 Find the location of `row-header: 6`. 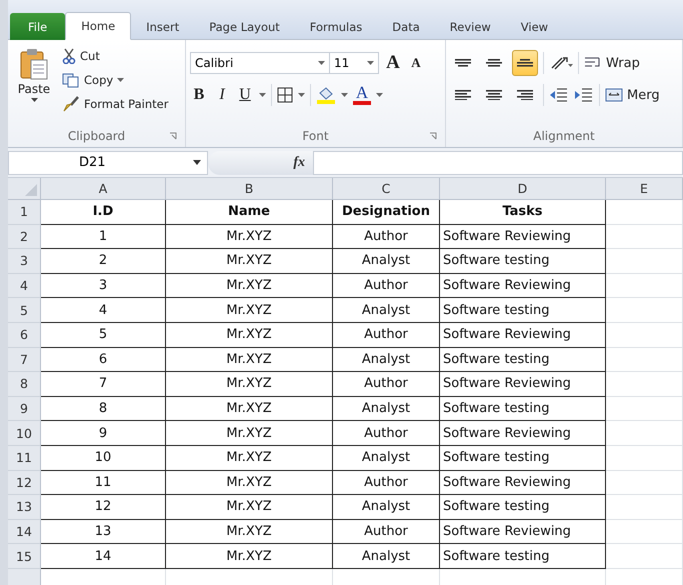

row-header: 6 is located at coordinates (24, 335).